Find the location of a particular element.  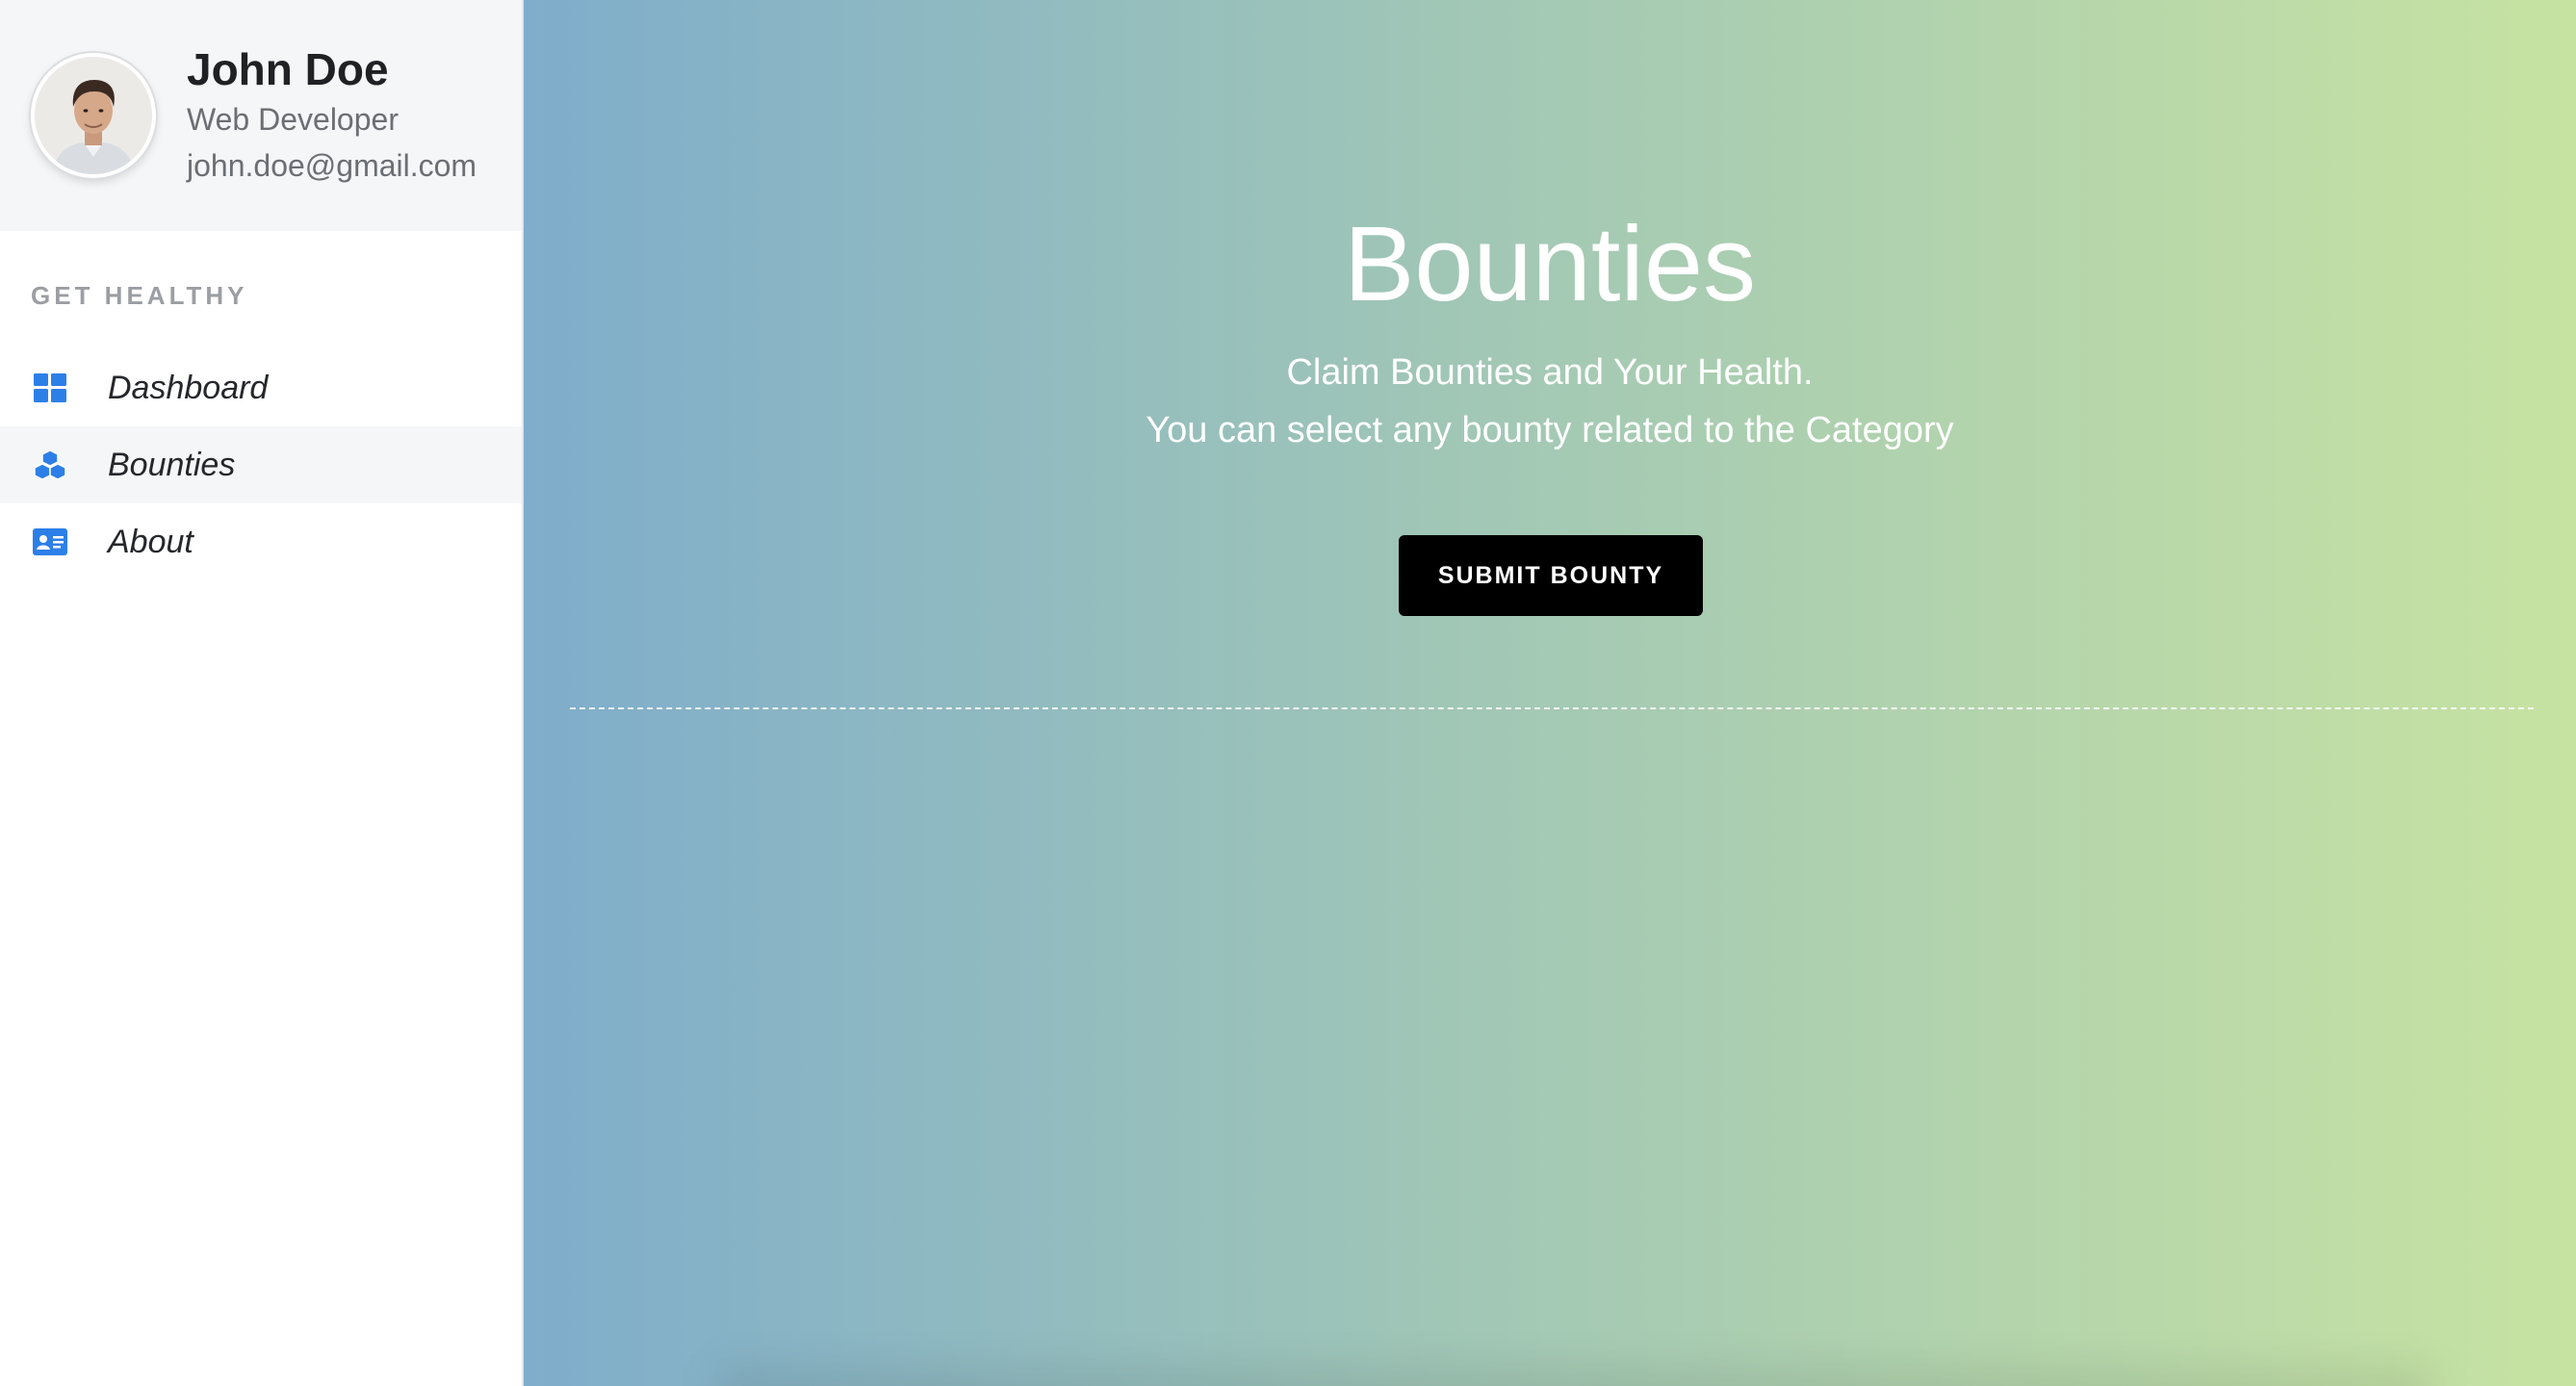

cubes-icon is located at coordinates (50, 465).